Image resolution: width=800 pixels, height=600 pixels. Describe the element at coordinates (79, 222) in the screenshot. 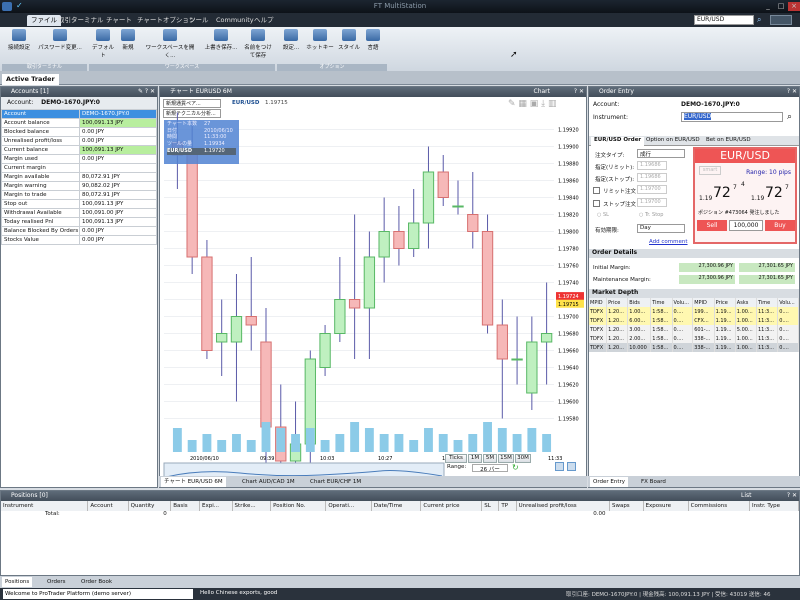

I see `account-row: Today realised Pnl 100,091.13 JPY` at that location.